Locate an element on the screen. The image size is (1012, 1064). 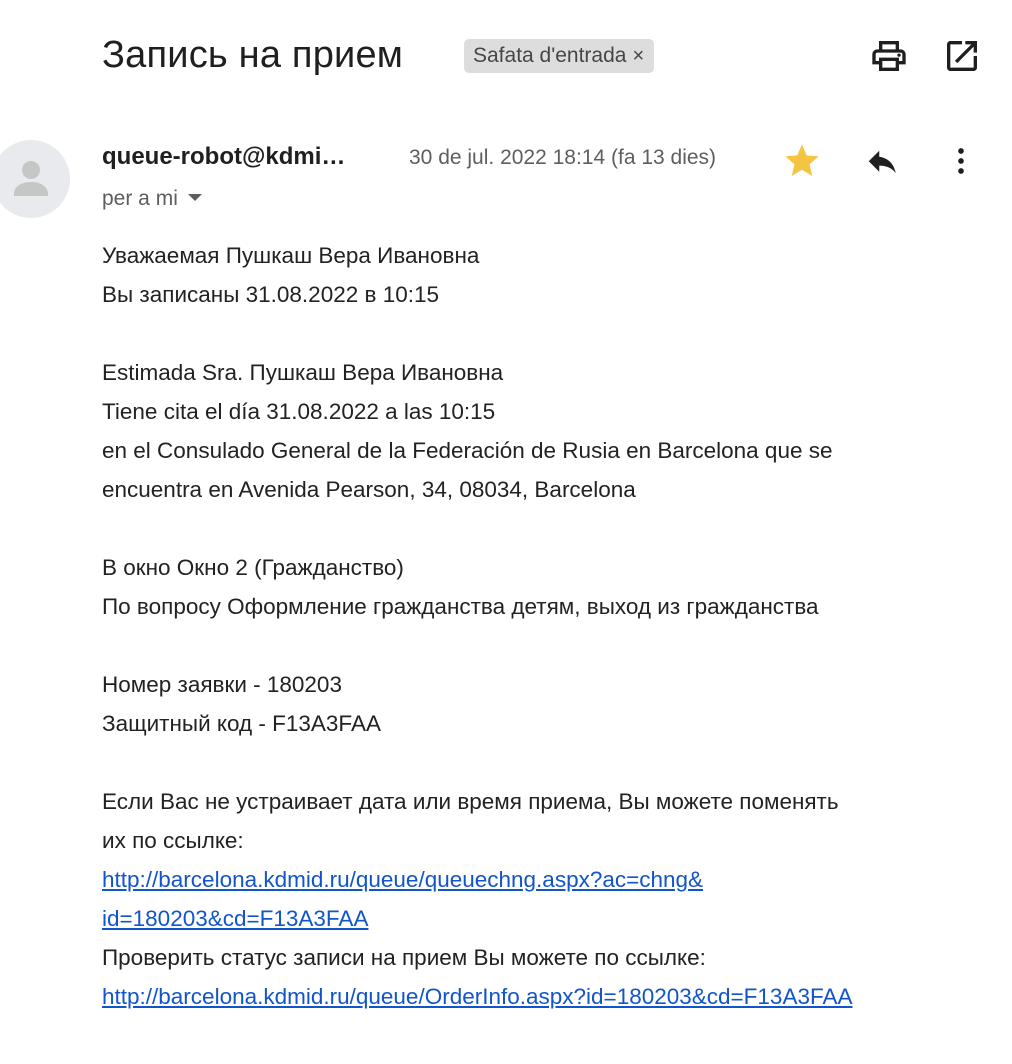
recipient-details-toggle: per a mi is located at coordinates (152, 199).